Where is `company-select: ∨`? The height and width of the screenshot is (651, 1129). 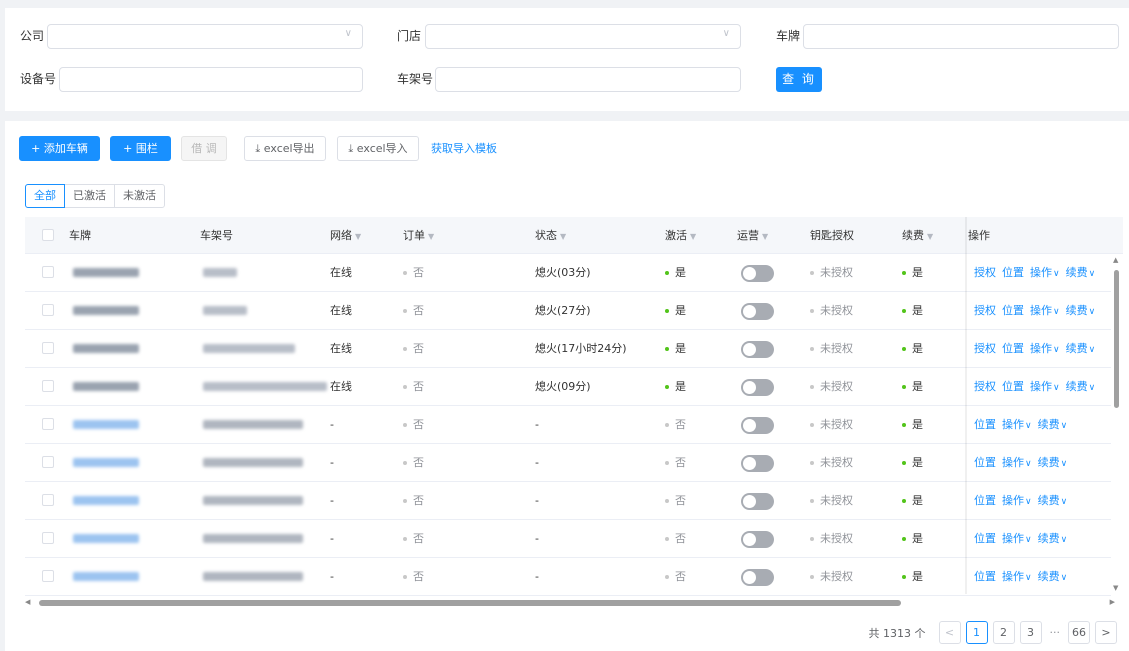 company-select: ∨ is located at coordinates (205, 36).